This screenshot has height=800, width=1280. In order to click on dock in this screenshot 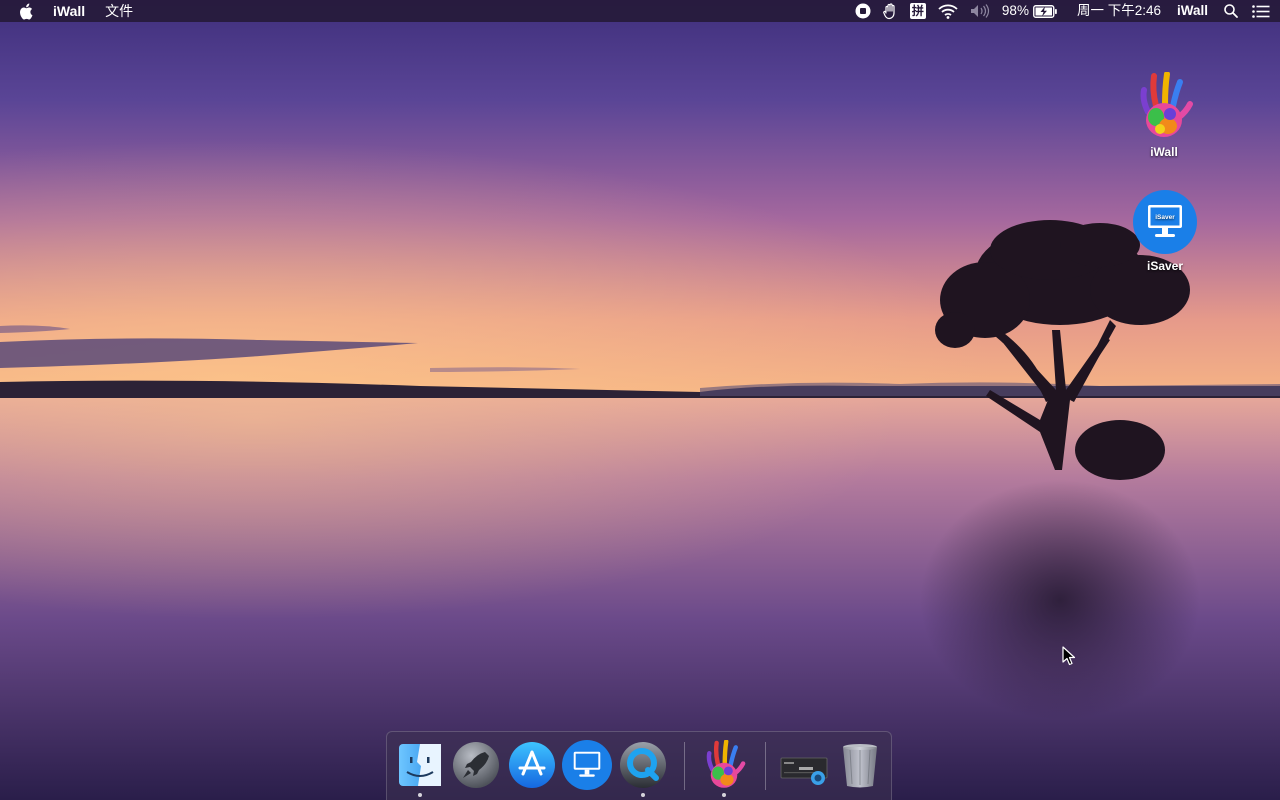, I will do `click(639, 765)`.